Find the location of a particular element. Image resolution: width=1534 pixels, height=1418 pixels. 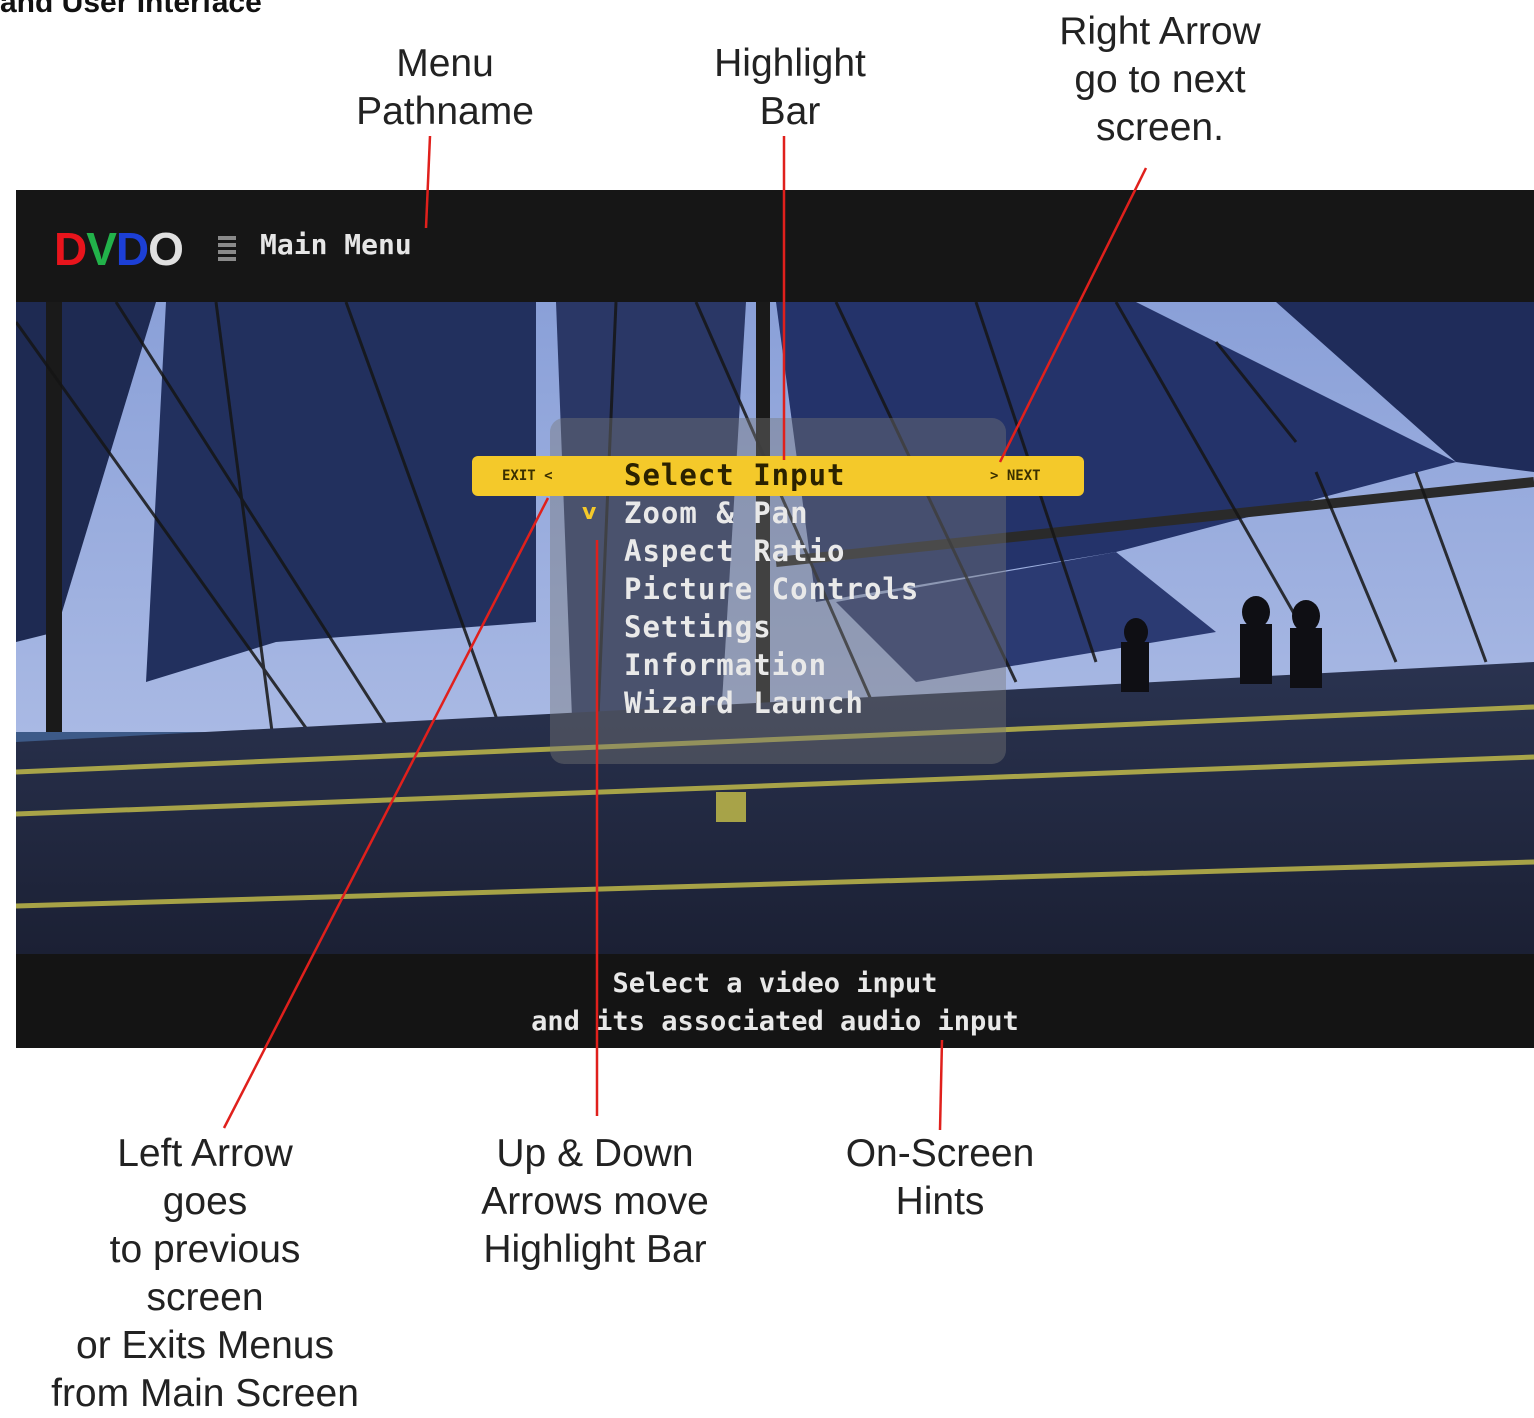

line-hints is located at coordinates (941, 1085).